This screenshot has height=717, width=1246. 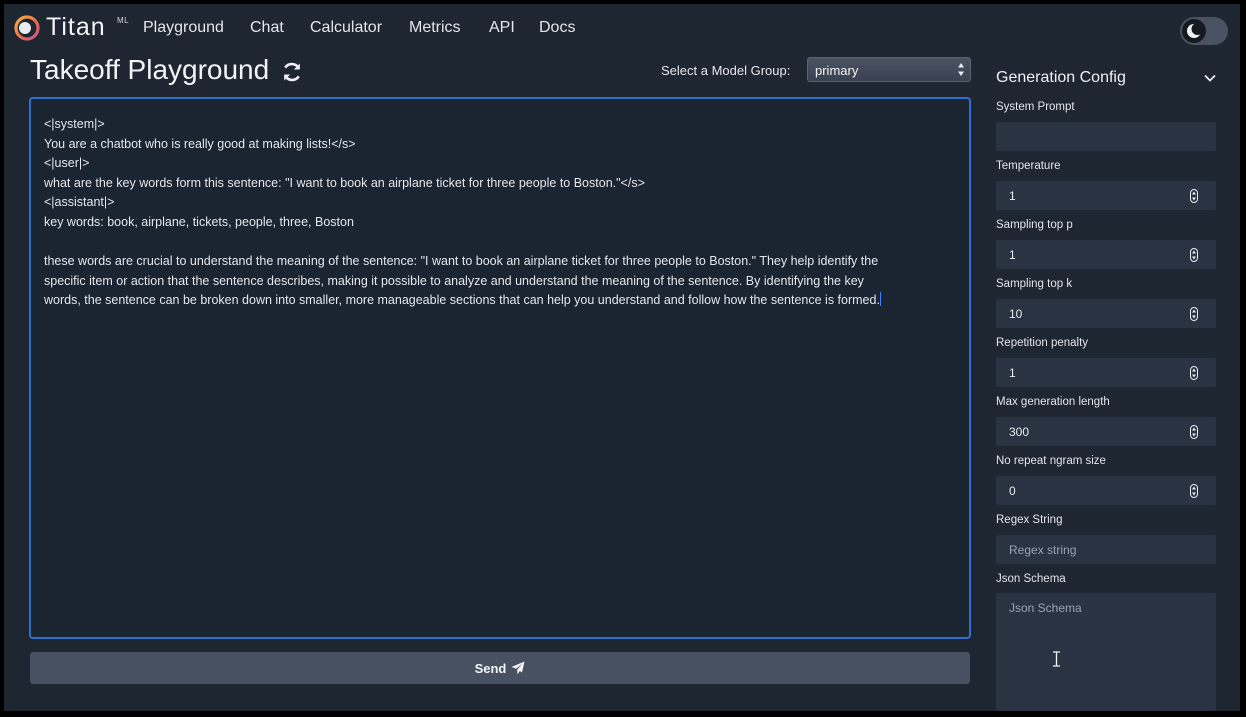 I want to click on model-group-select: primary, so click(x=889, y=69).